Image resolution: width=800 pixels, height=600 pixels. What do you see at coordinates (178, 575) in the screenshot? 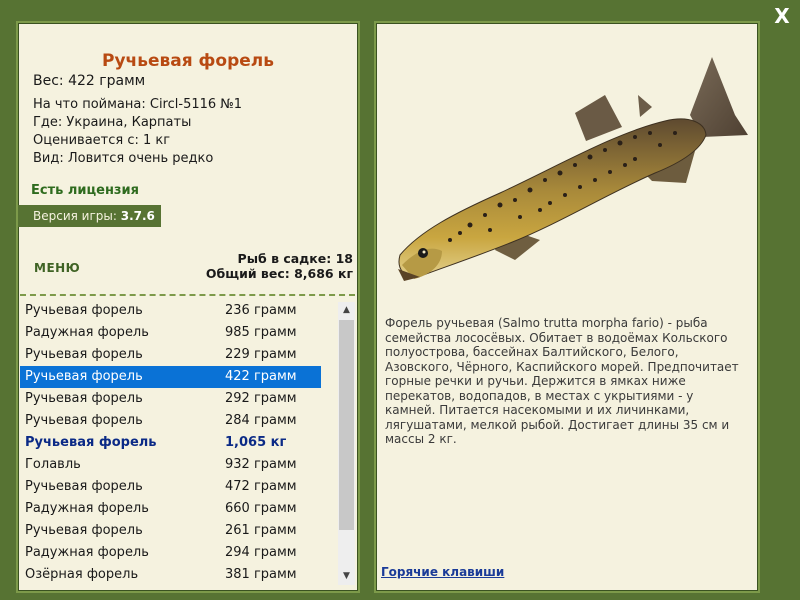
I see `catch-list-row: Озёрная форель 381 грамм` at bounding box center [178, 575].